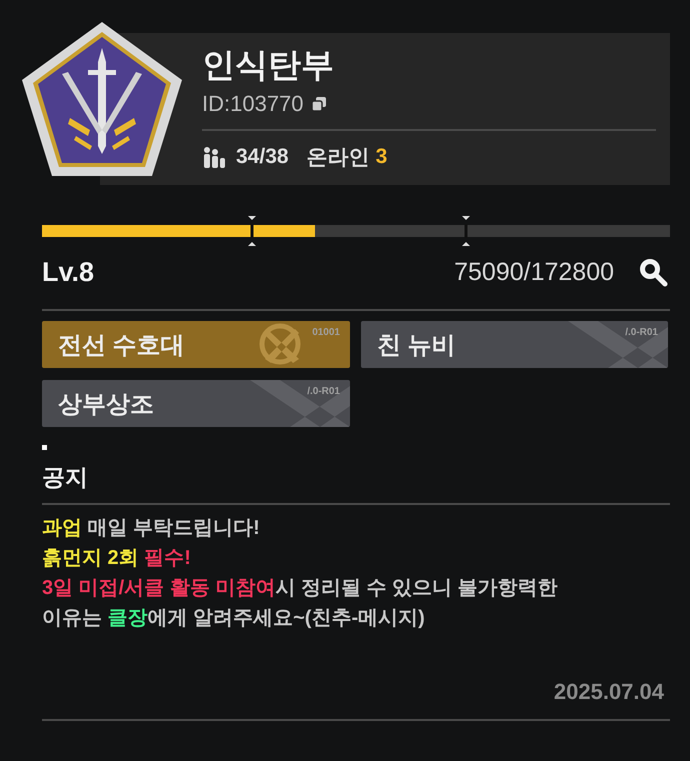  Describe the element at coordinates (514, 344) in the screenshot. I see `title-tag: 친 뉴비 /.0-R01` at that location.